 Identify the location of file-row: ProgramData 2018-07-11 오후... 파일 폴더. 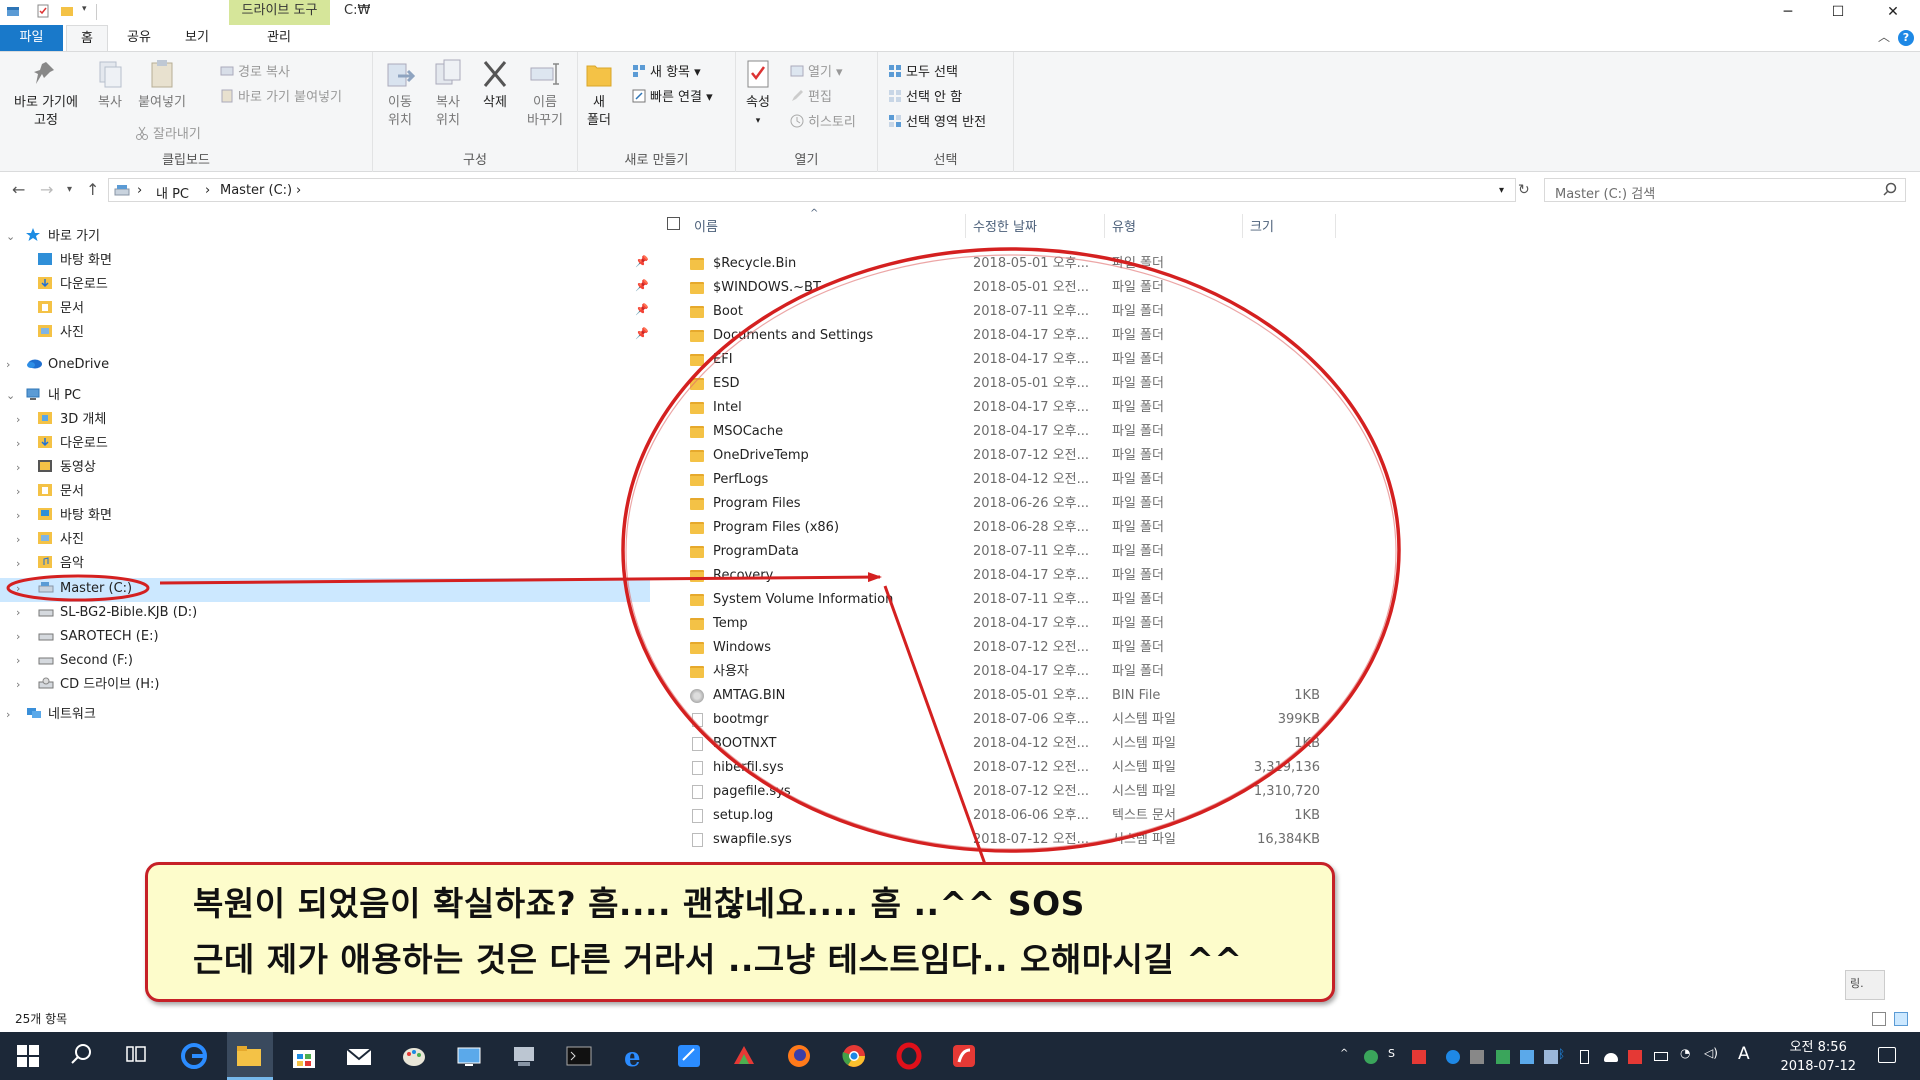
(1005, 552).